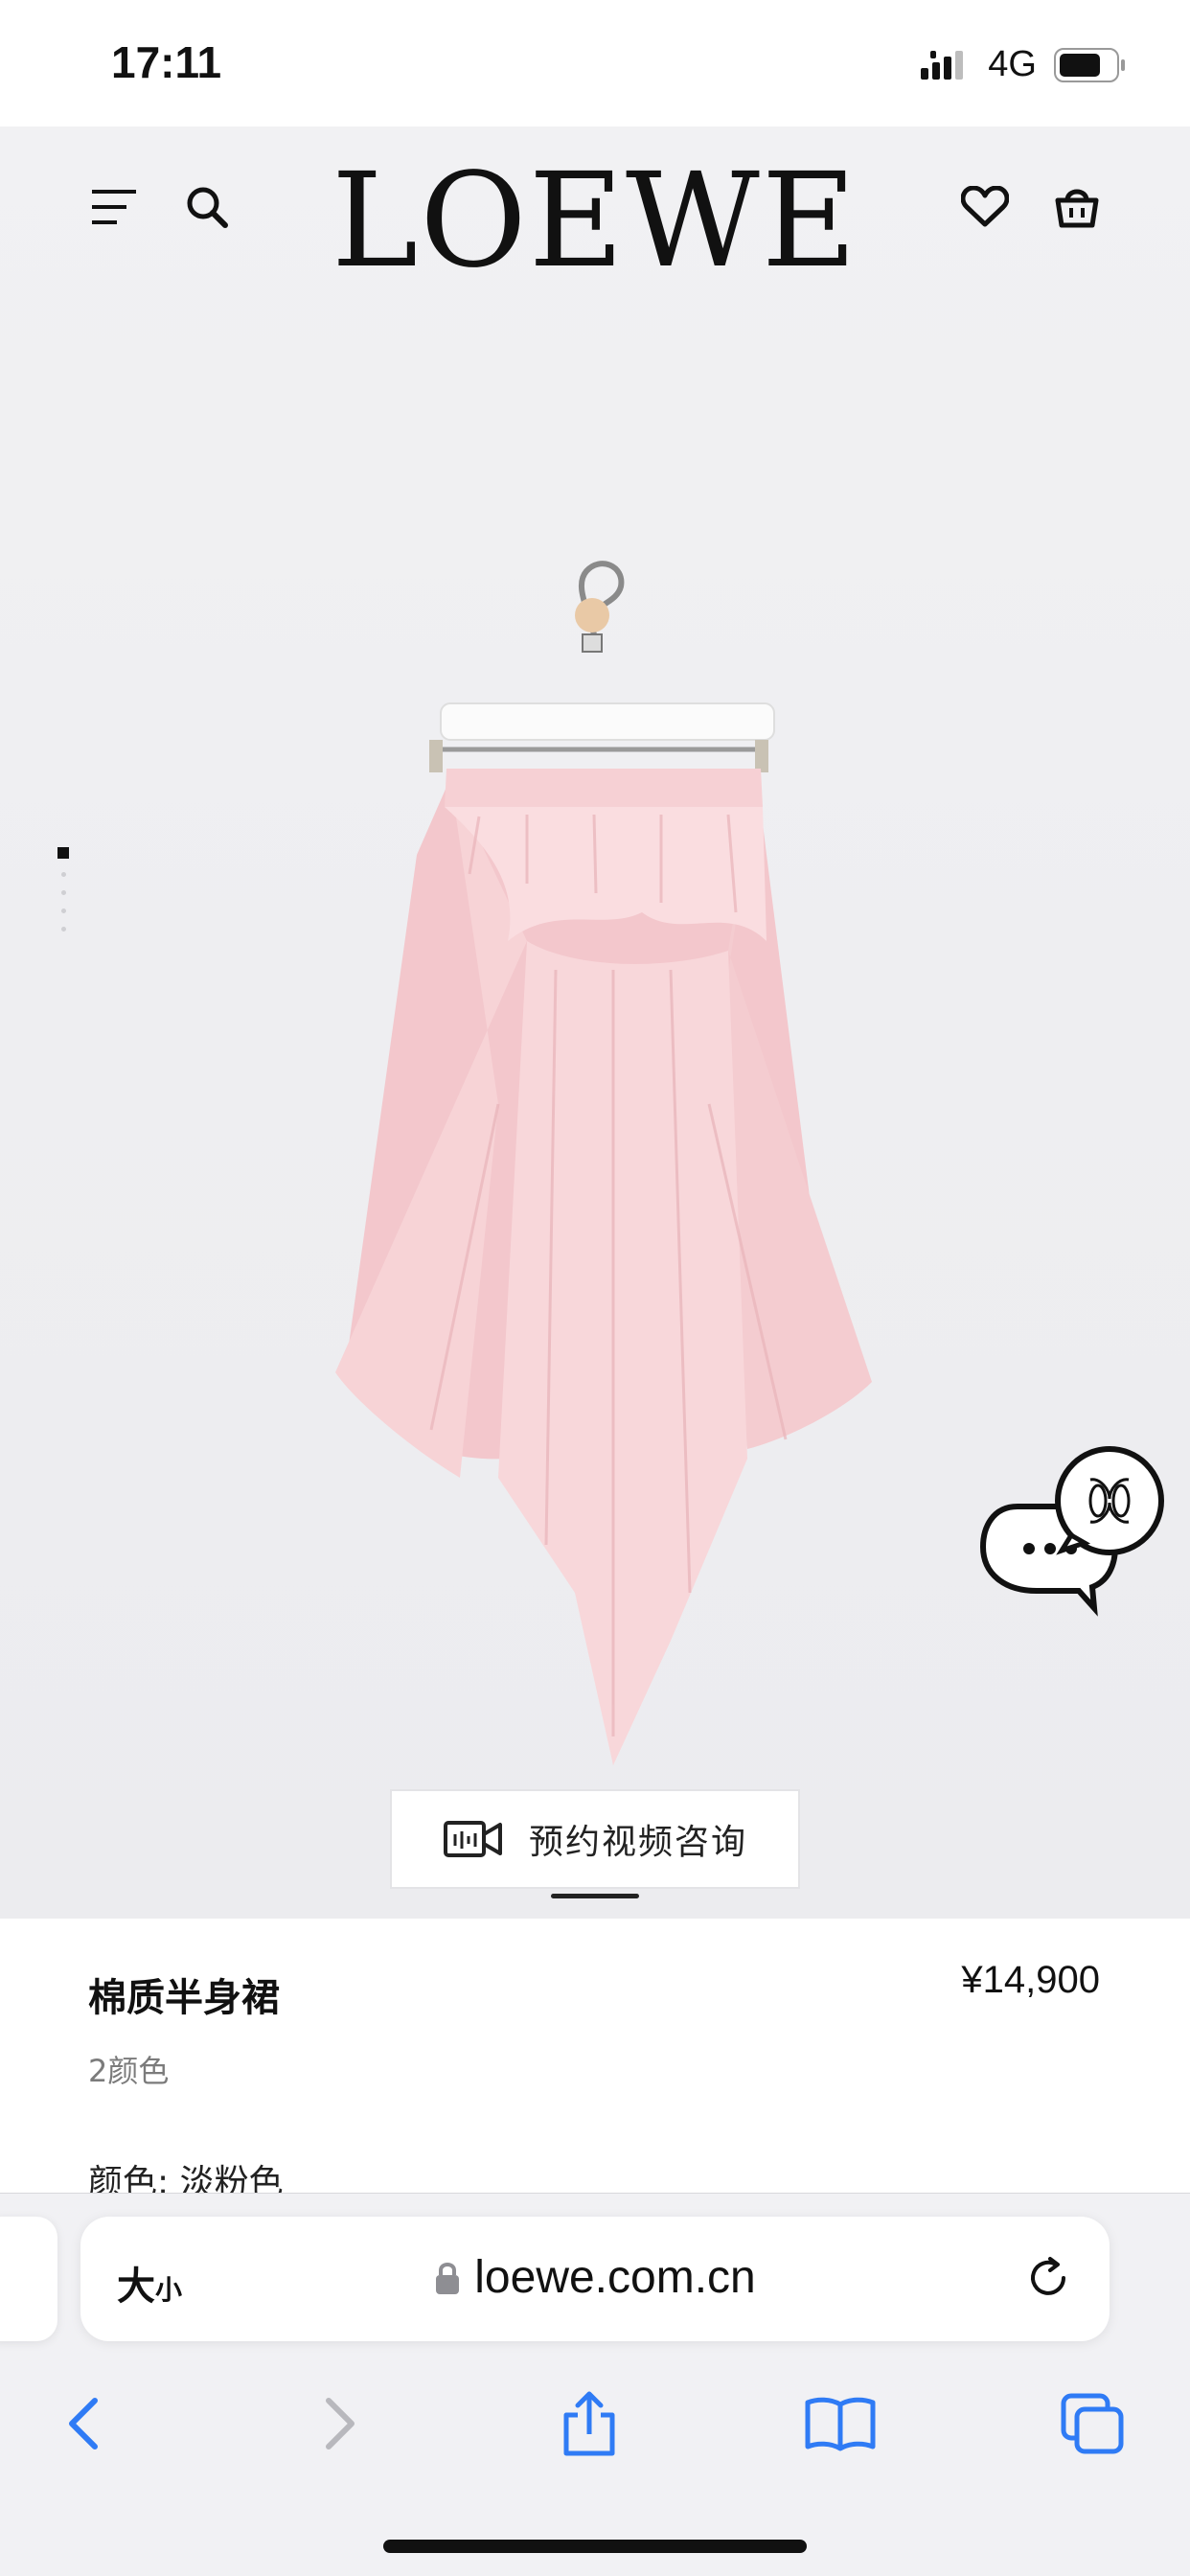 The height and width of the screenshot is (2576, 1190). What do you see at coordinates (1013, 64) in the screenshot?
I see `network-type: 4G` at bounding box center [1013, 64].